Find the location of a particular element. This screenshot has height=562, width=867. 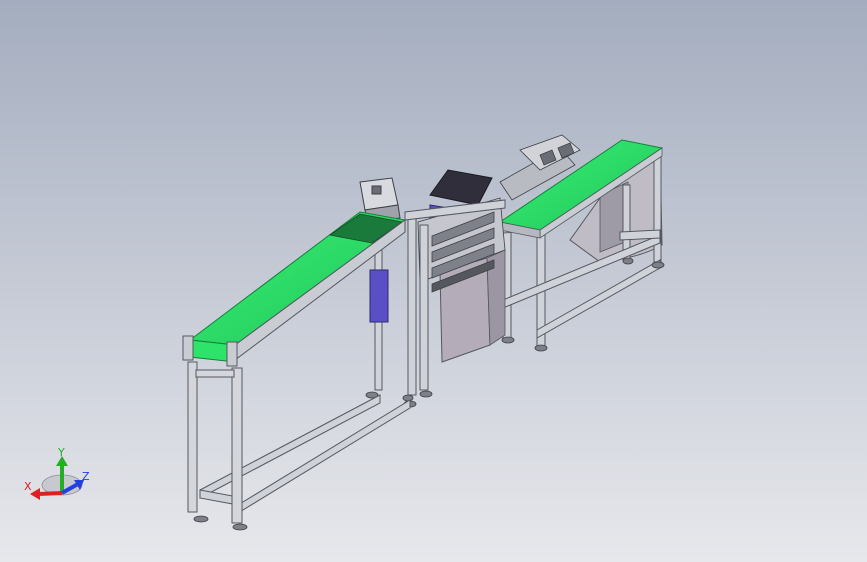

left-end-cap-right is located at coordinates (232, 354).